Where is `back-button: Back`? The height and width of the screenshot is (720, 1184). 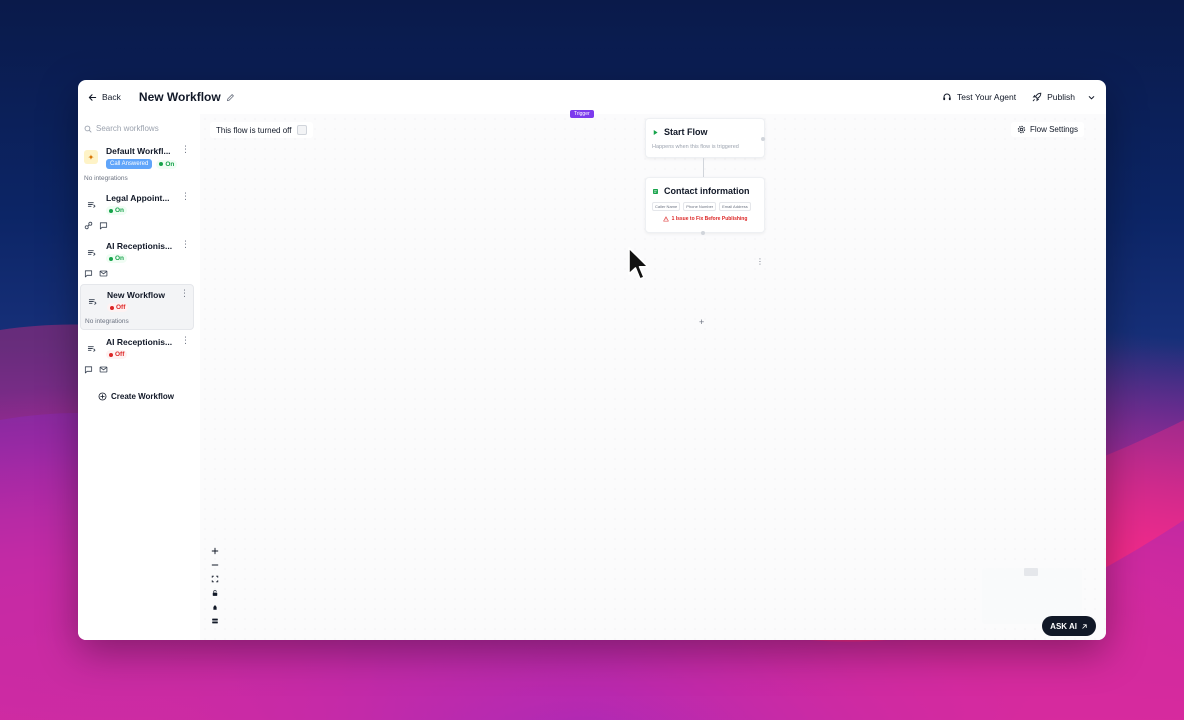 back-button: Back is located at coordinates (104, 97).